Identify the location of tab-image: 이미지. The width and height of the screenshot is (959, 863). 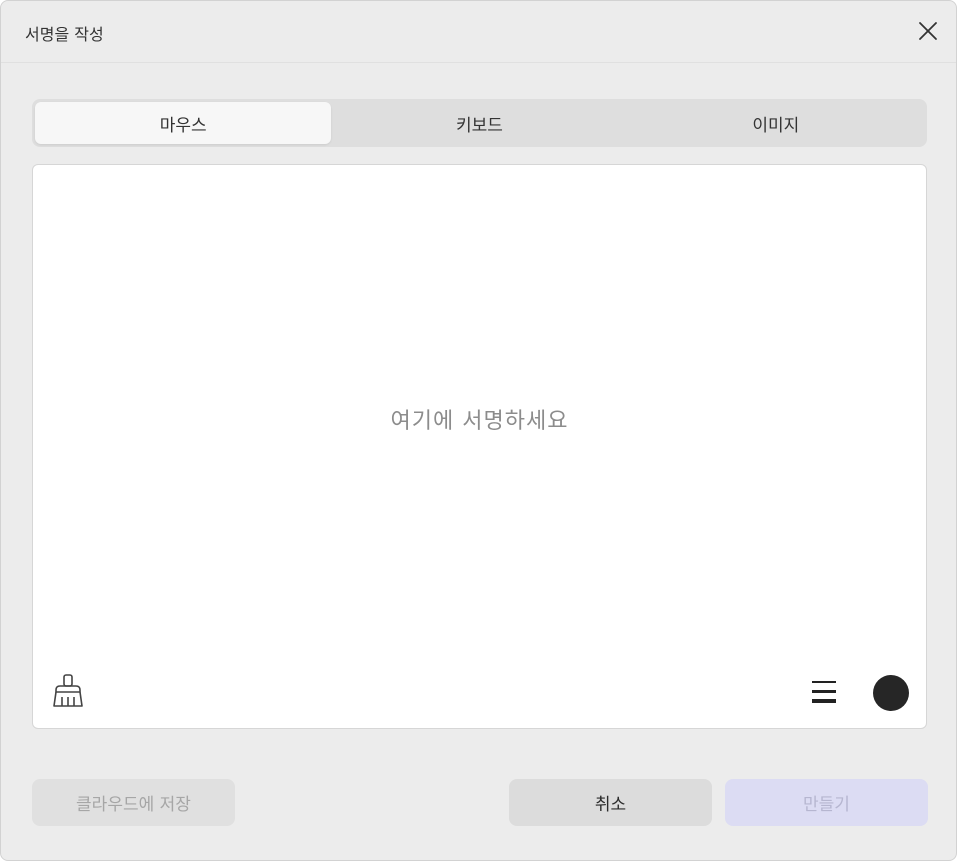
(776, 123).